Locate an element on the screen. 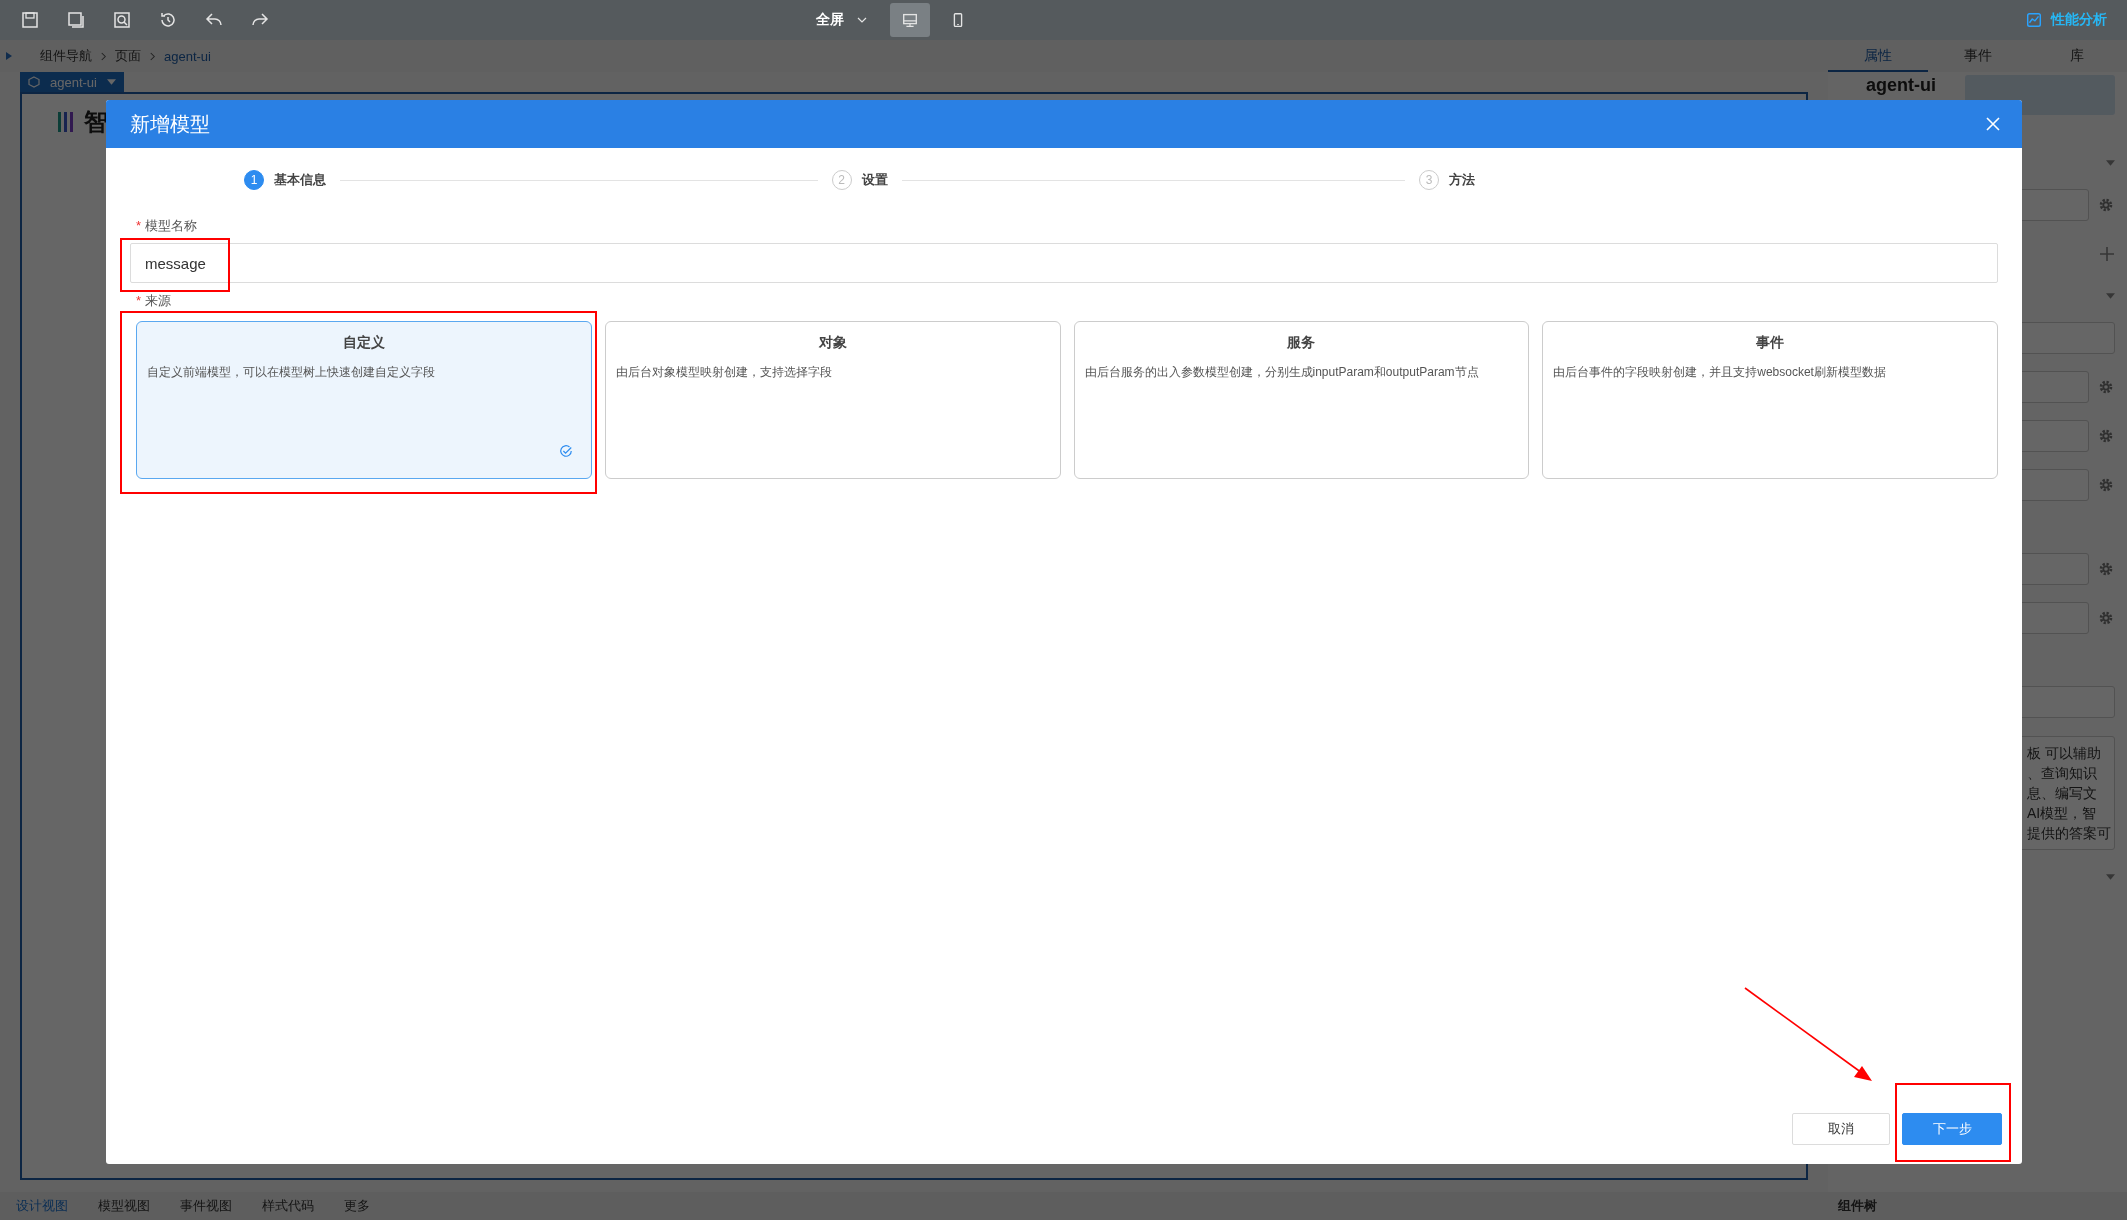 This screenshot has width=2127, height=1220. model-name-field: message is located at coordinates (1064, 263).